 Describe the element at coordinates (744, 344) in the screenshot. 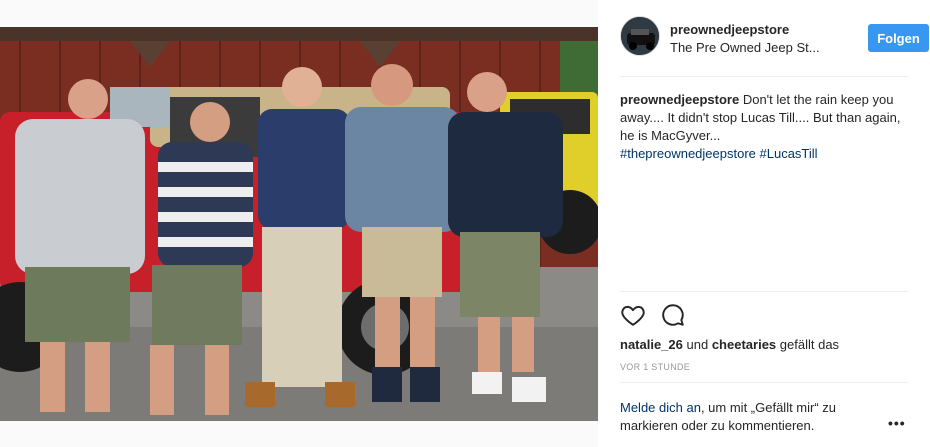

I see `like-user: cheetaries` at that location.